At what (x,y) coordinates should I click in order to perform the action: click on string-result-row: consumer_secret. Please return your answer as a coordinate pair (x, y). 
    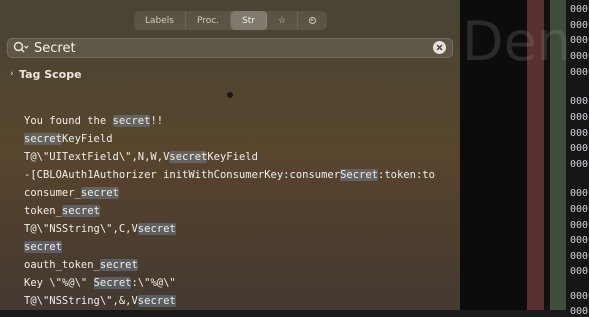
    Looking at the image, I should click on (230, 193).